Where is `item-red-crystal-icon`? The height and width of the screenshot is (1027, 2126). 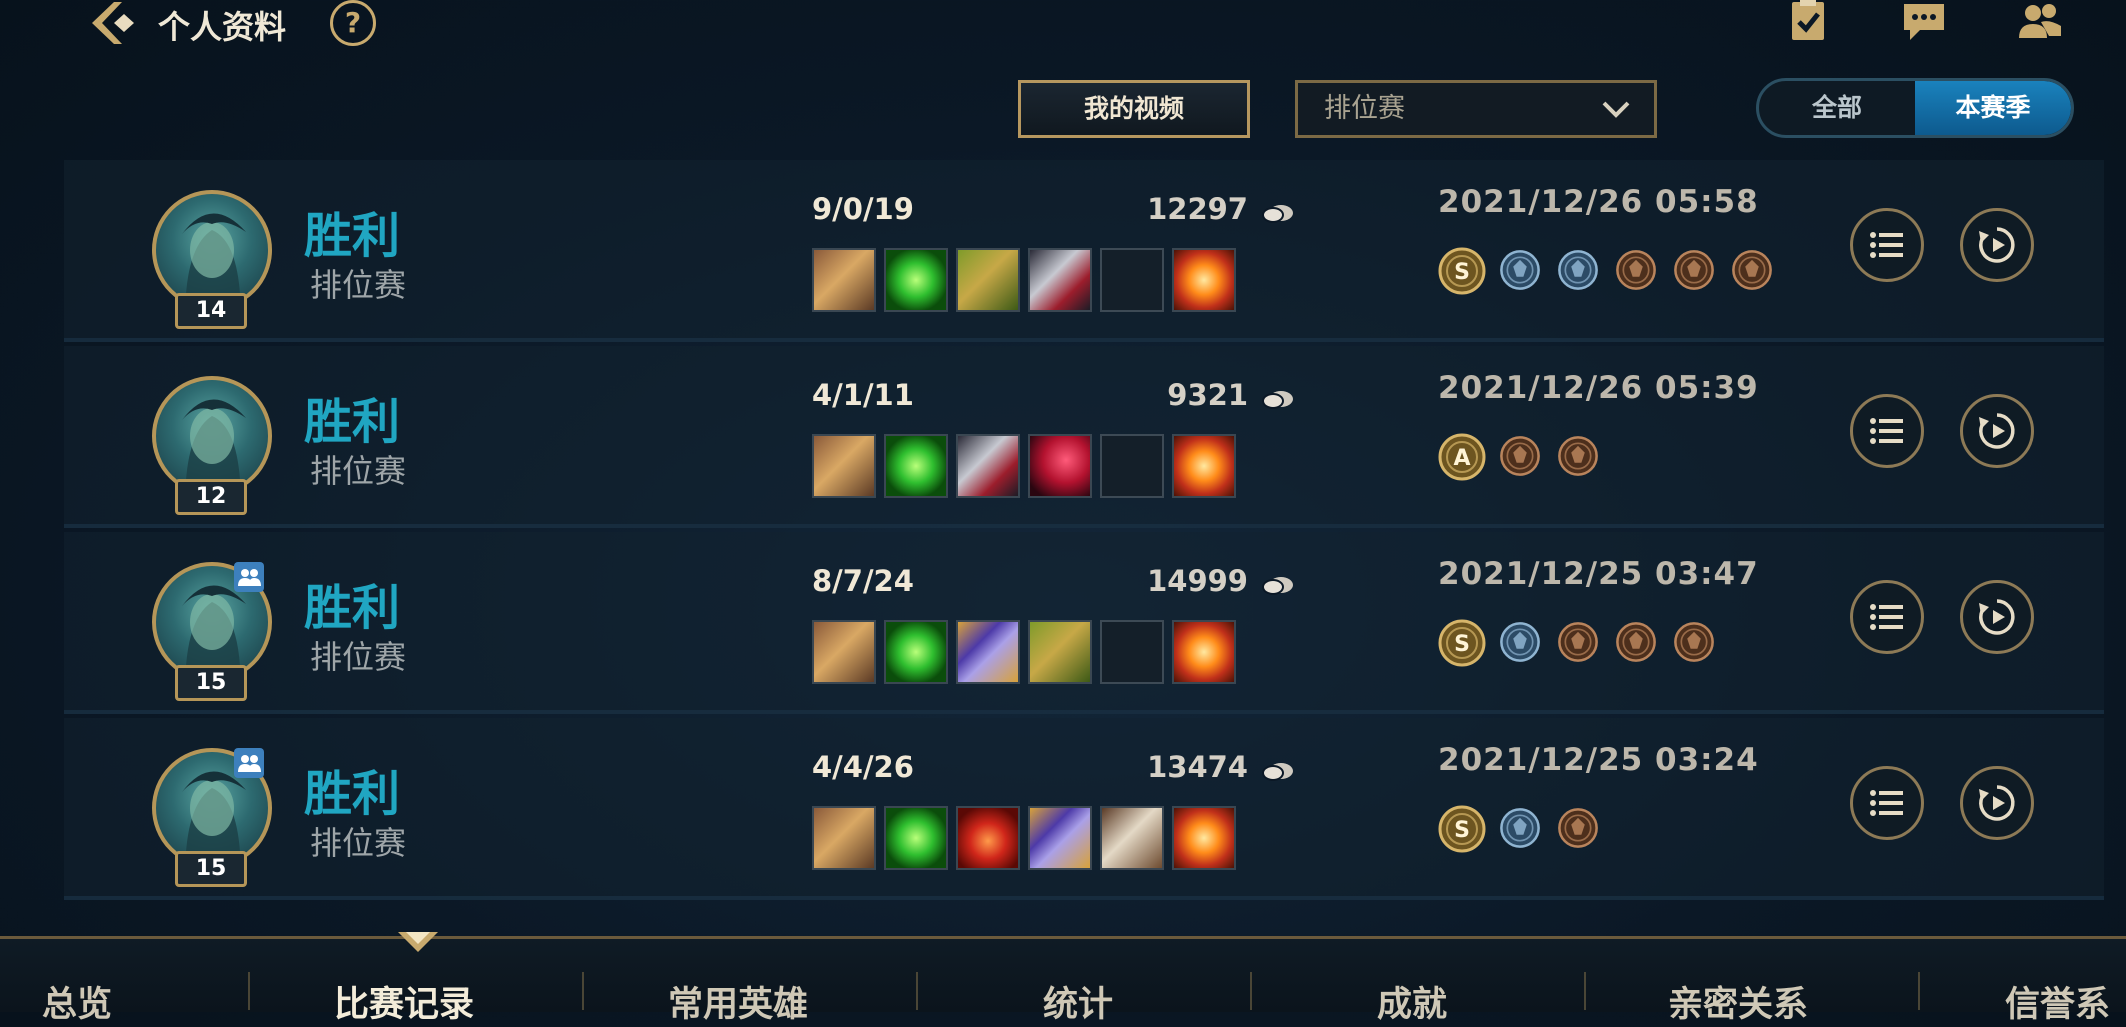 item-red-crystal-icon is located at coordinates (1060, 466).